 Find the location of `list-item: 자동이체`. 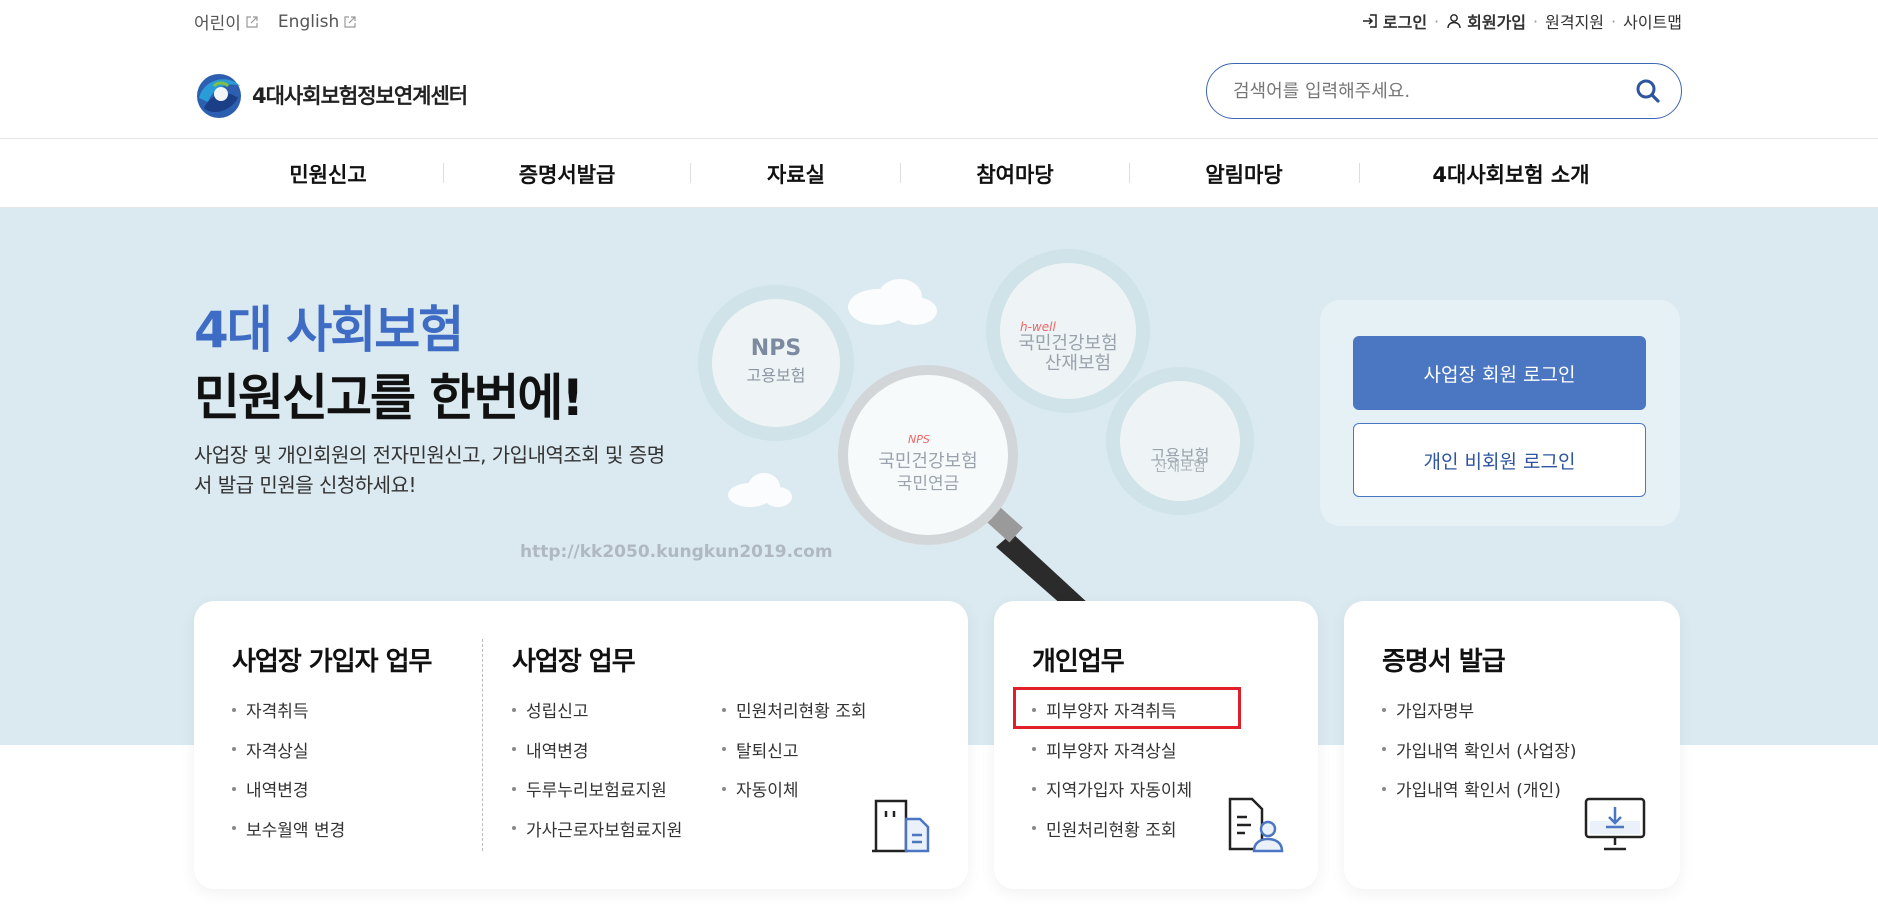

list-item: 자동이체 is located at coordinates (794, 789).